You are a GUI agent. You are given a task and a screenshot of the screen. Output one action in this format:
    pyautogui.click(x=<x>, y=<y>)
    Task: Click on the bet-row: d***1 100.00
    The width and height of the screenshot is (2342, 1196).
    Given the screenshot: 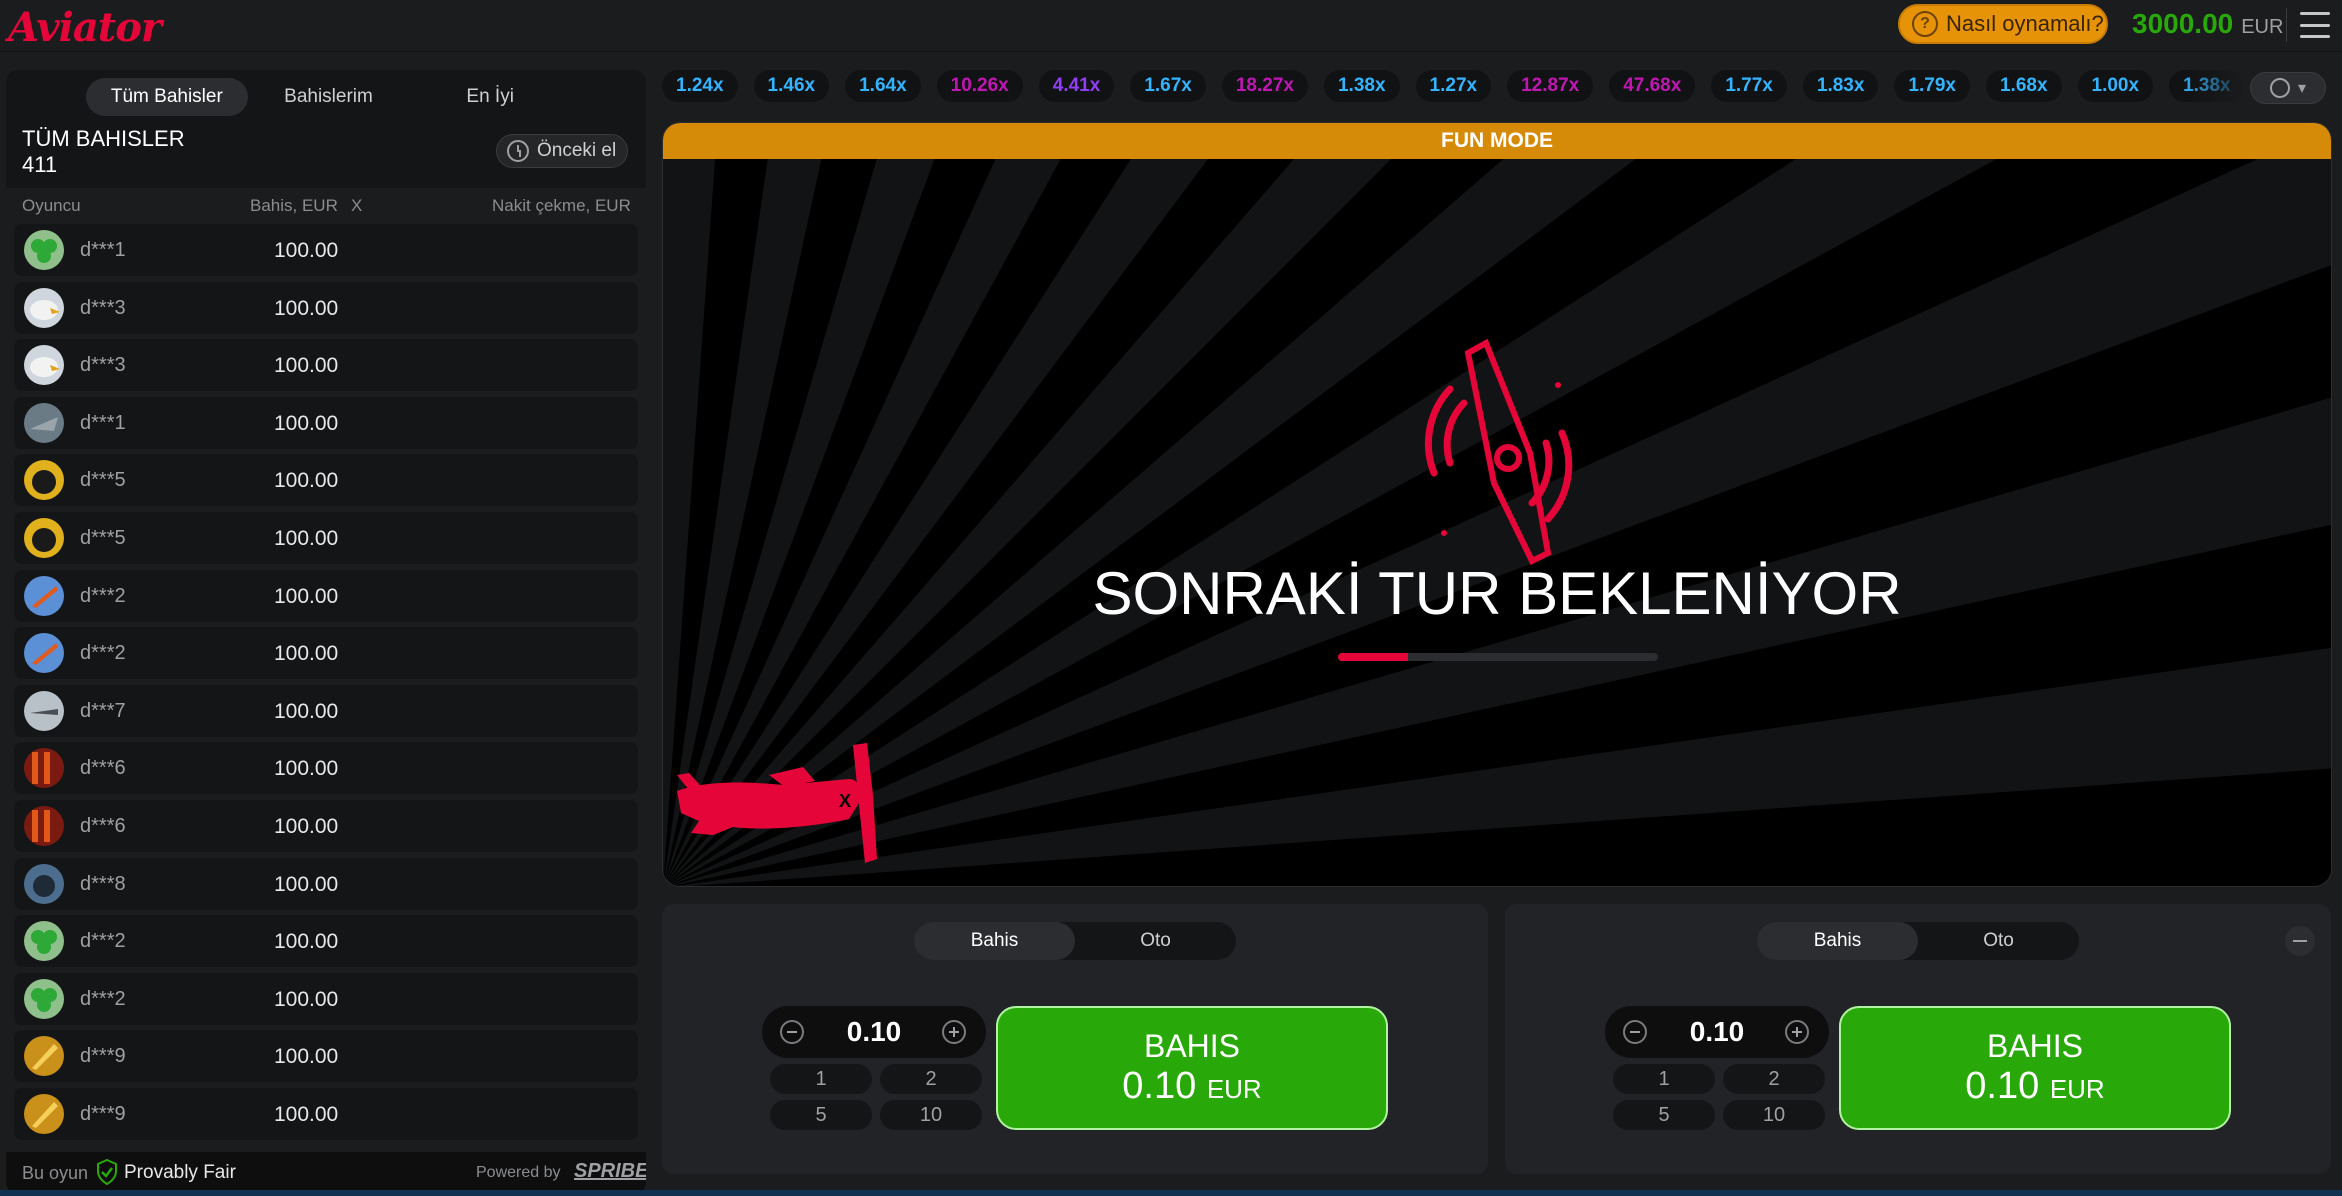 What is the action you would take?
    pyautogui.click(x=326, y=250)
    